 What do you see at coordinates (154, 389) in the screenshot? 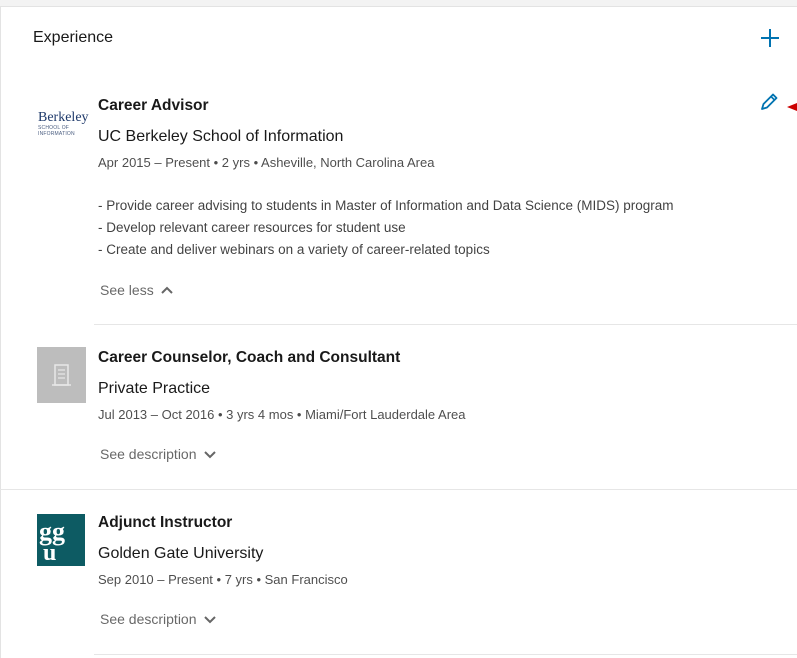
I see `company-name: Private Practice` at bounding box center [154, 389].